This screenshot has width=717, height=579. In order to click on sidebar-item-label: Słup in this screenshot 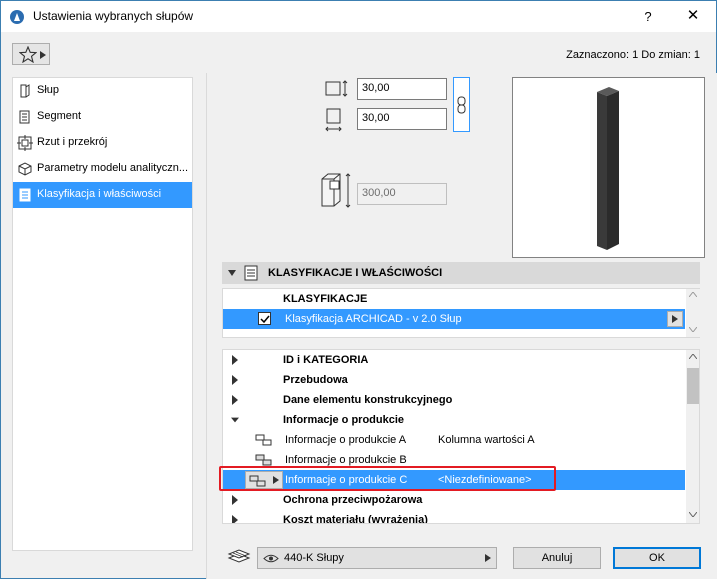, I will do `click(48, 90)`.